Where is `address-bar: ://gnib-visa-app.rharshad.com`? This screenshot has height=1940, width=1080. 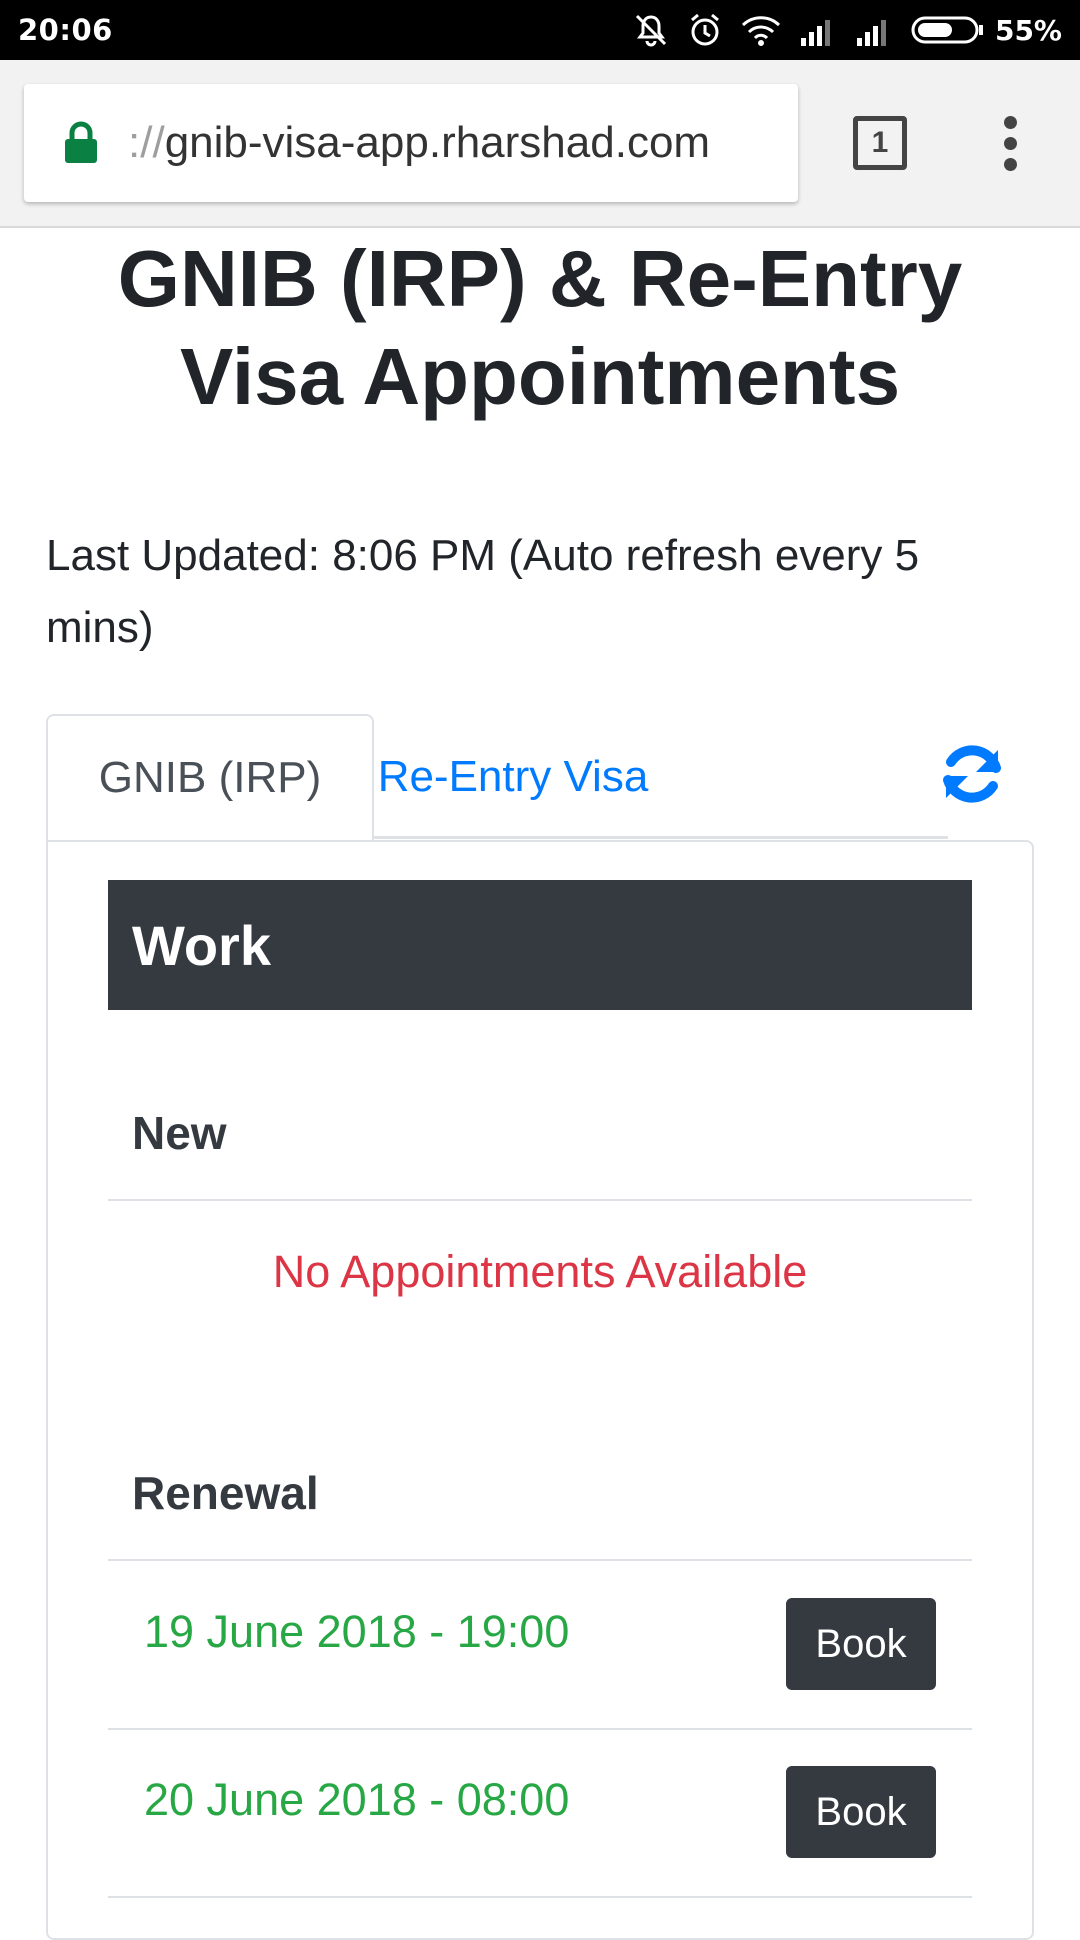
address-bar: ://gnib-visa-app.rharshad.com is located at coordinates (411, 143).